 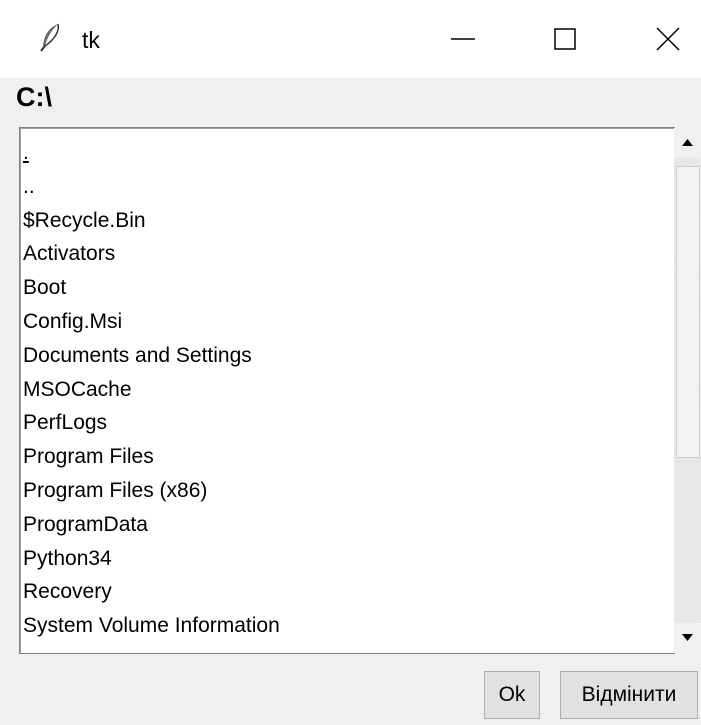 I want to click on list-item: System Volume Information, so click(x=150, y=626).